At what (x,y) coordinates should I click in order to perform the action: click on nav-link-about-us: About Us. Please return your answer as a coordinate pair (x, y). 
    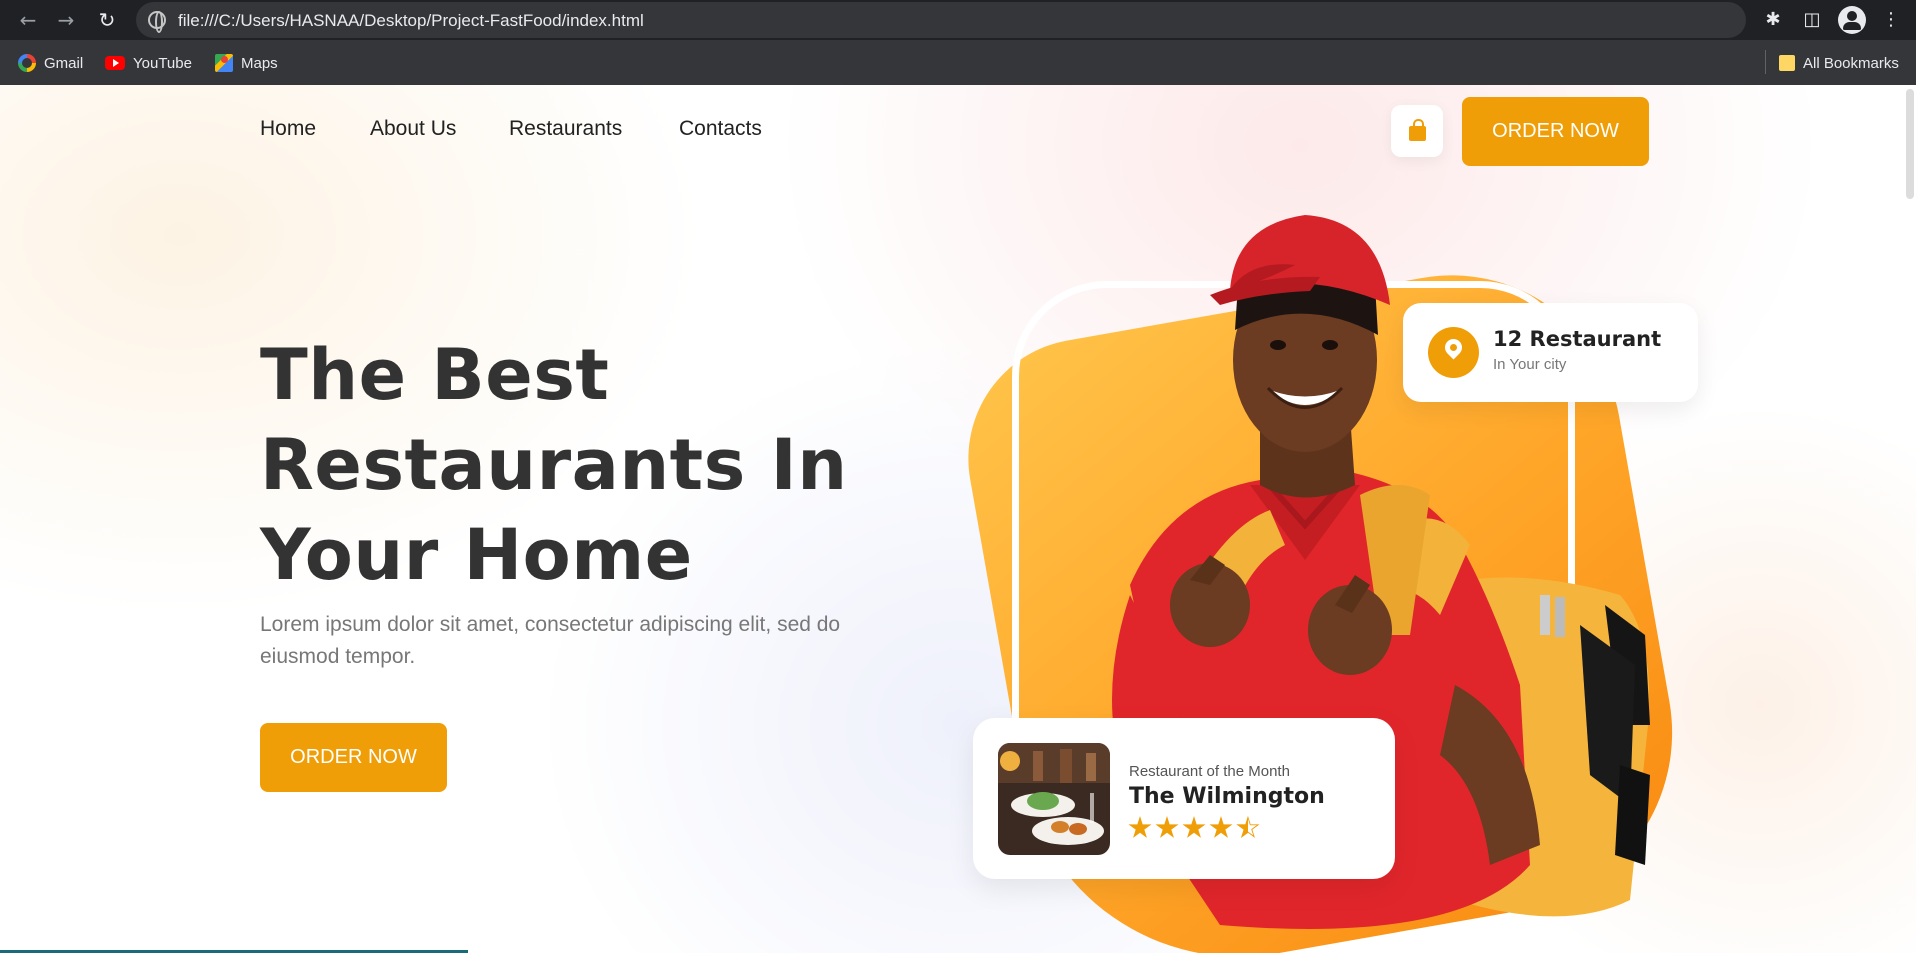
    Looking at the image, I should click on (413, 129).